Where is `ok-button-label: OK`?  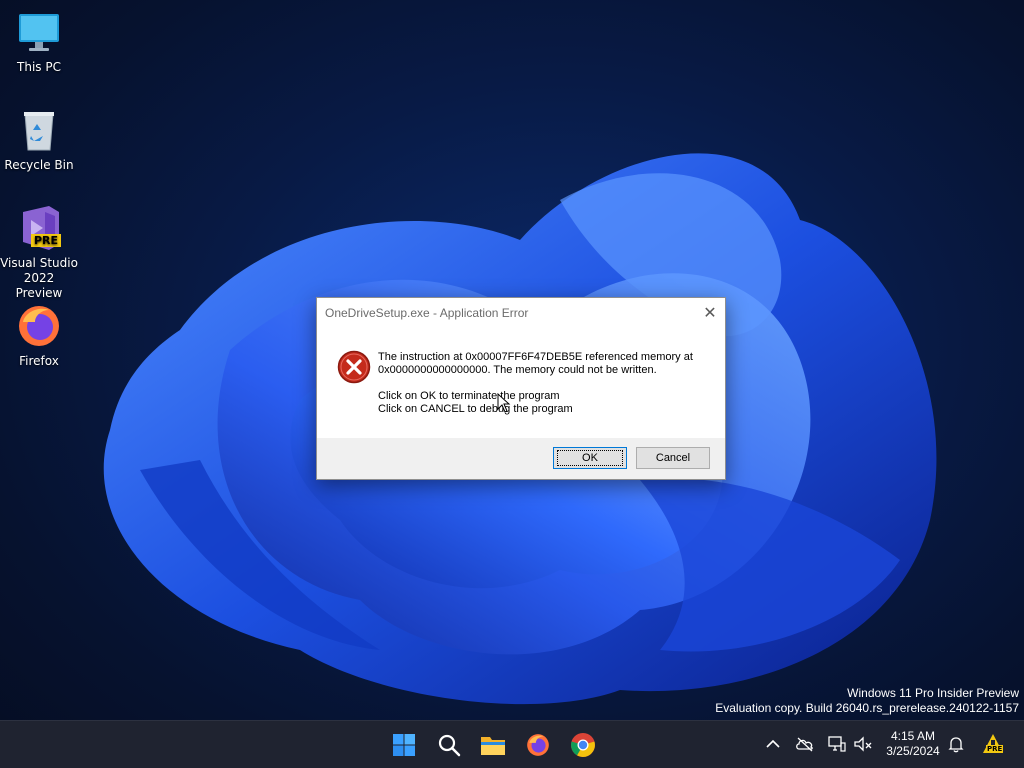 ok-button-label: OK is located at coordinates (590, 458).